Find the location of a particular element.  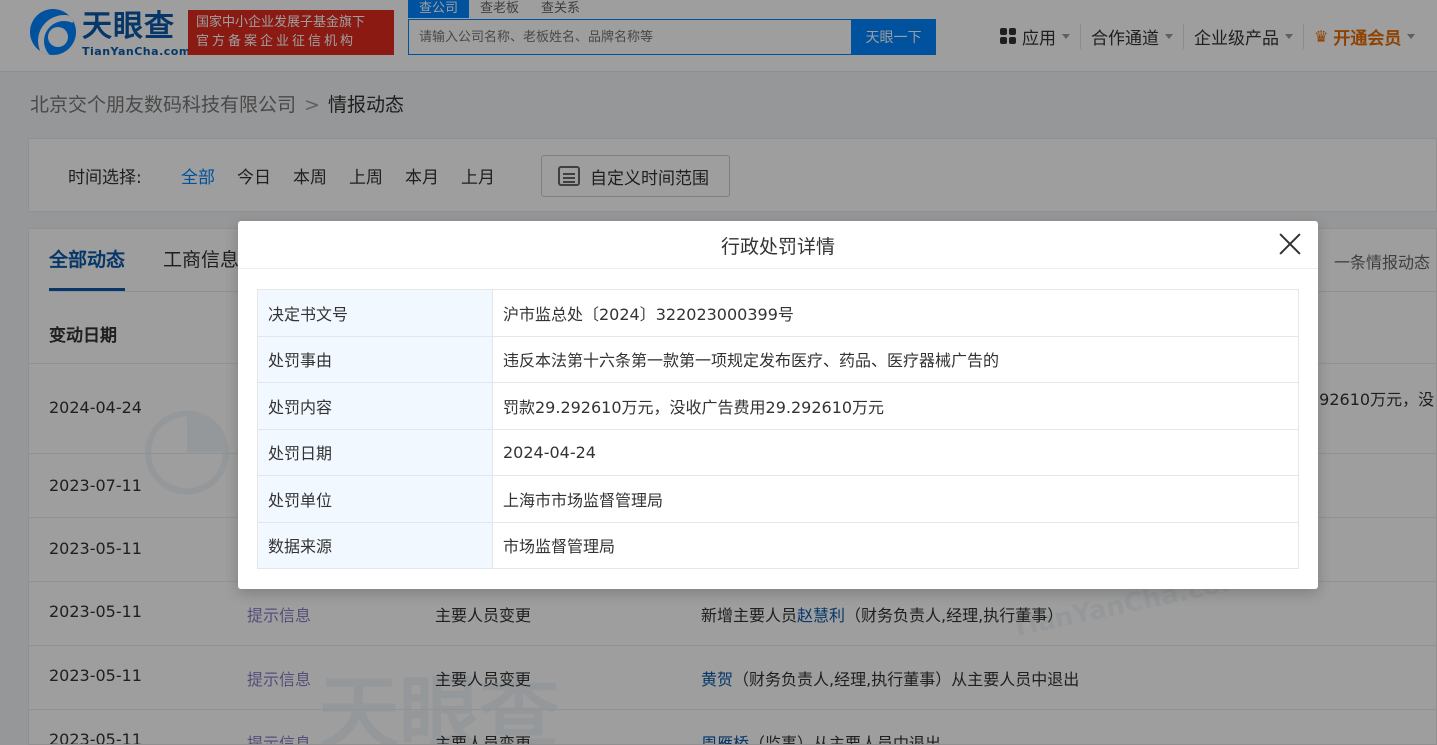

close-icon is located at coordinates (1290, 244).